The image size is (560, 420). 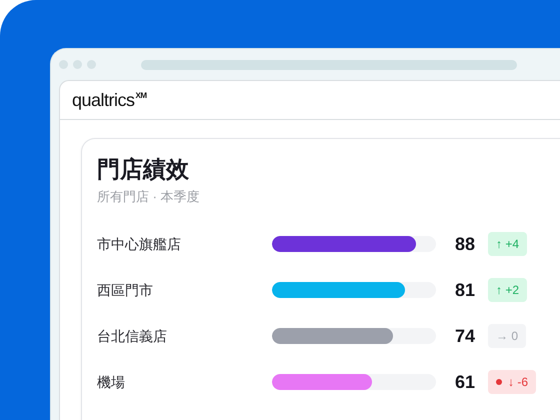 What do you see at coordinates (149, 197) in the screenshot?
I see `card-subtitle: 所有門店 · 本季度` at bounding box center [149, 197].